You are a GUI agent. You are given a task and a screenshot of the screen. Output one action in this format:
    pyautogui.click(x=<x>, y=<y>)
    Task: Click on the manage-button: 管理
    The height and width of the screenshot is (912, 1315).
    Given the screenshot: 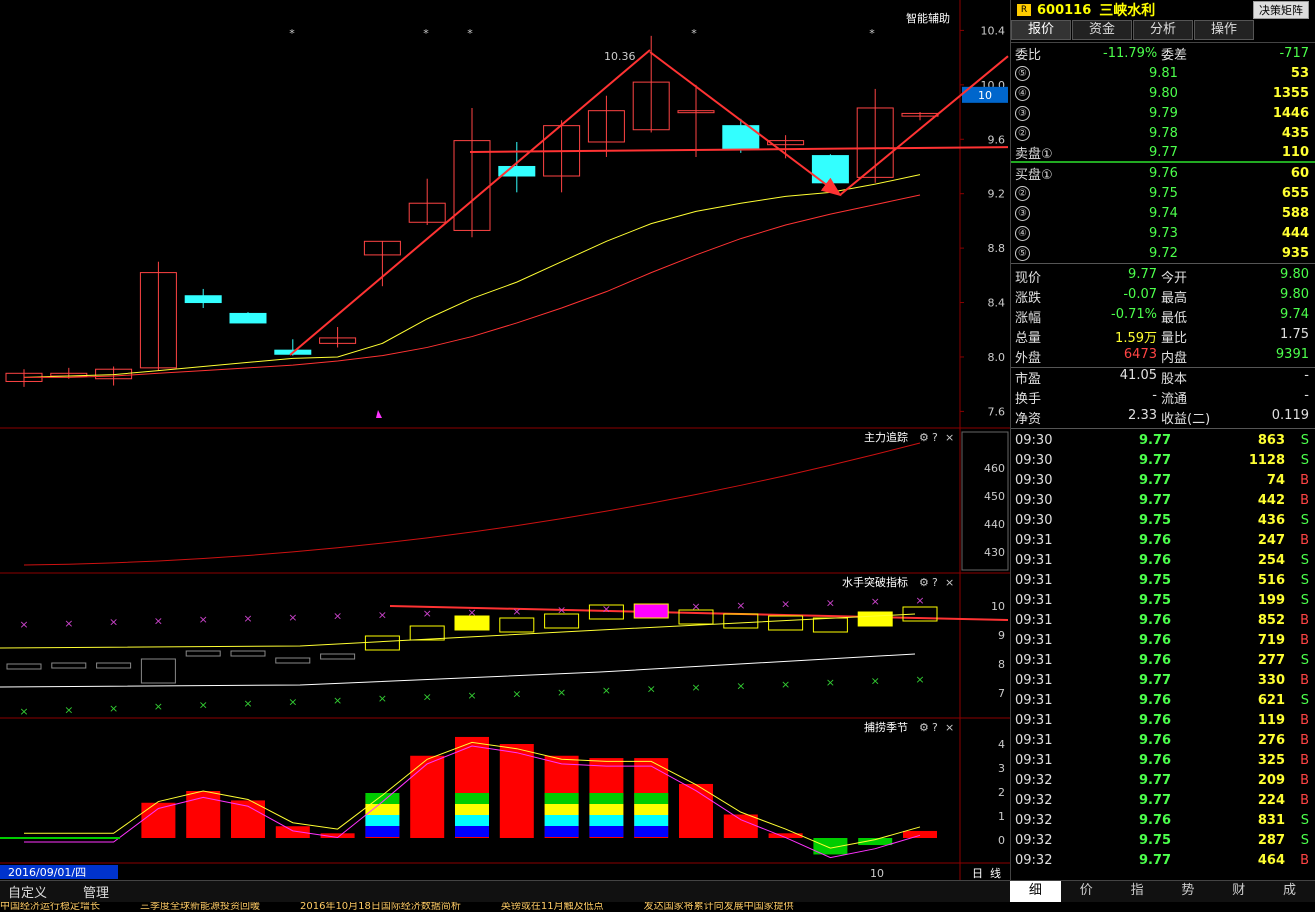 What is the action you would take?
    pyautogui.click(x=96, y=891)
    